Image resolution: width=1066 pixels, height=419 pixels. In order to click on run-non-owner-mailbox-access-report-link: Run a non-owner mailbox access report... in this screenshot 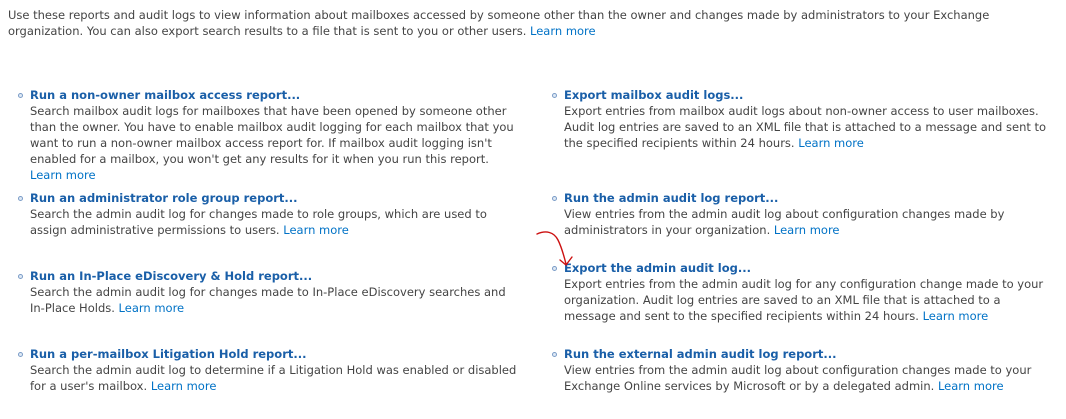, I will do `click(165, 95)`.